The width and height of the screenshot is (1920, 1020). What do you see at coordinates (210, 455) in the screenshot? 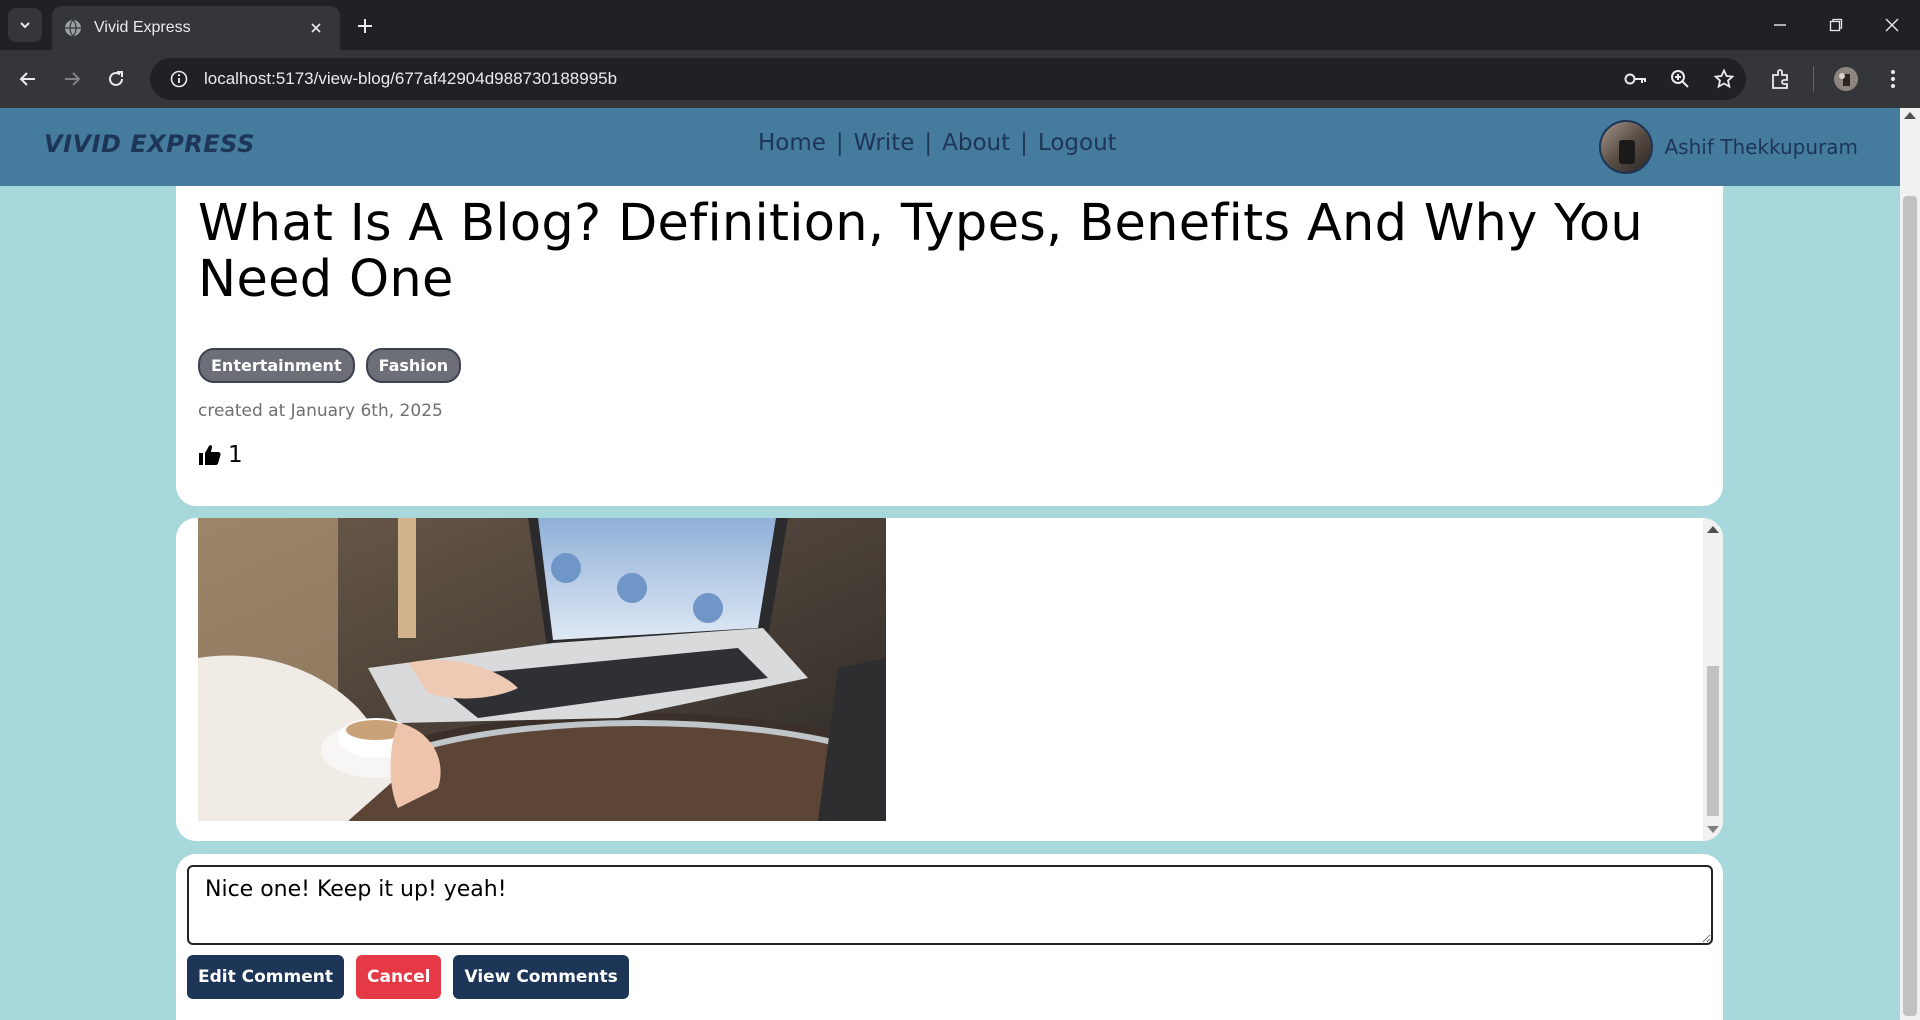
I see `thumbs-up-icon` at bounding box center [210, 455].